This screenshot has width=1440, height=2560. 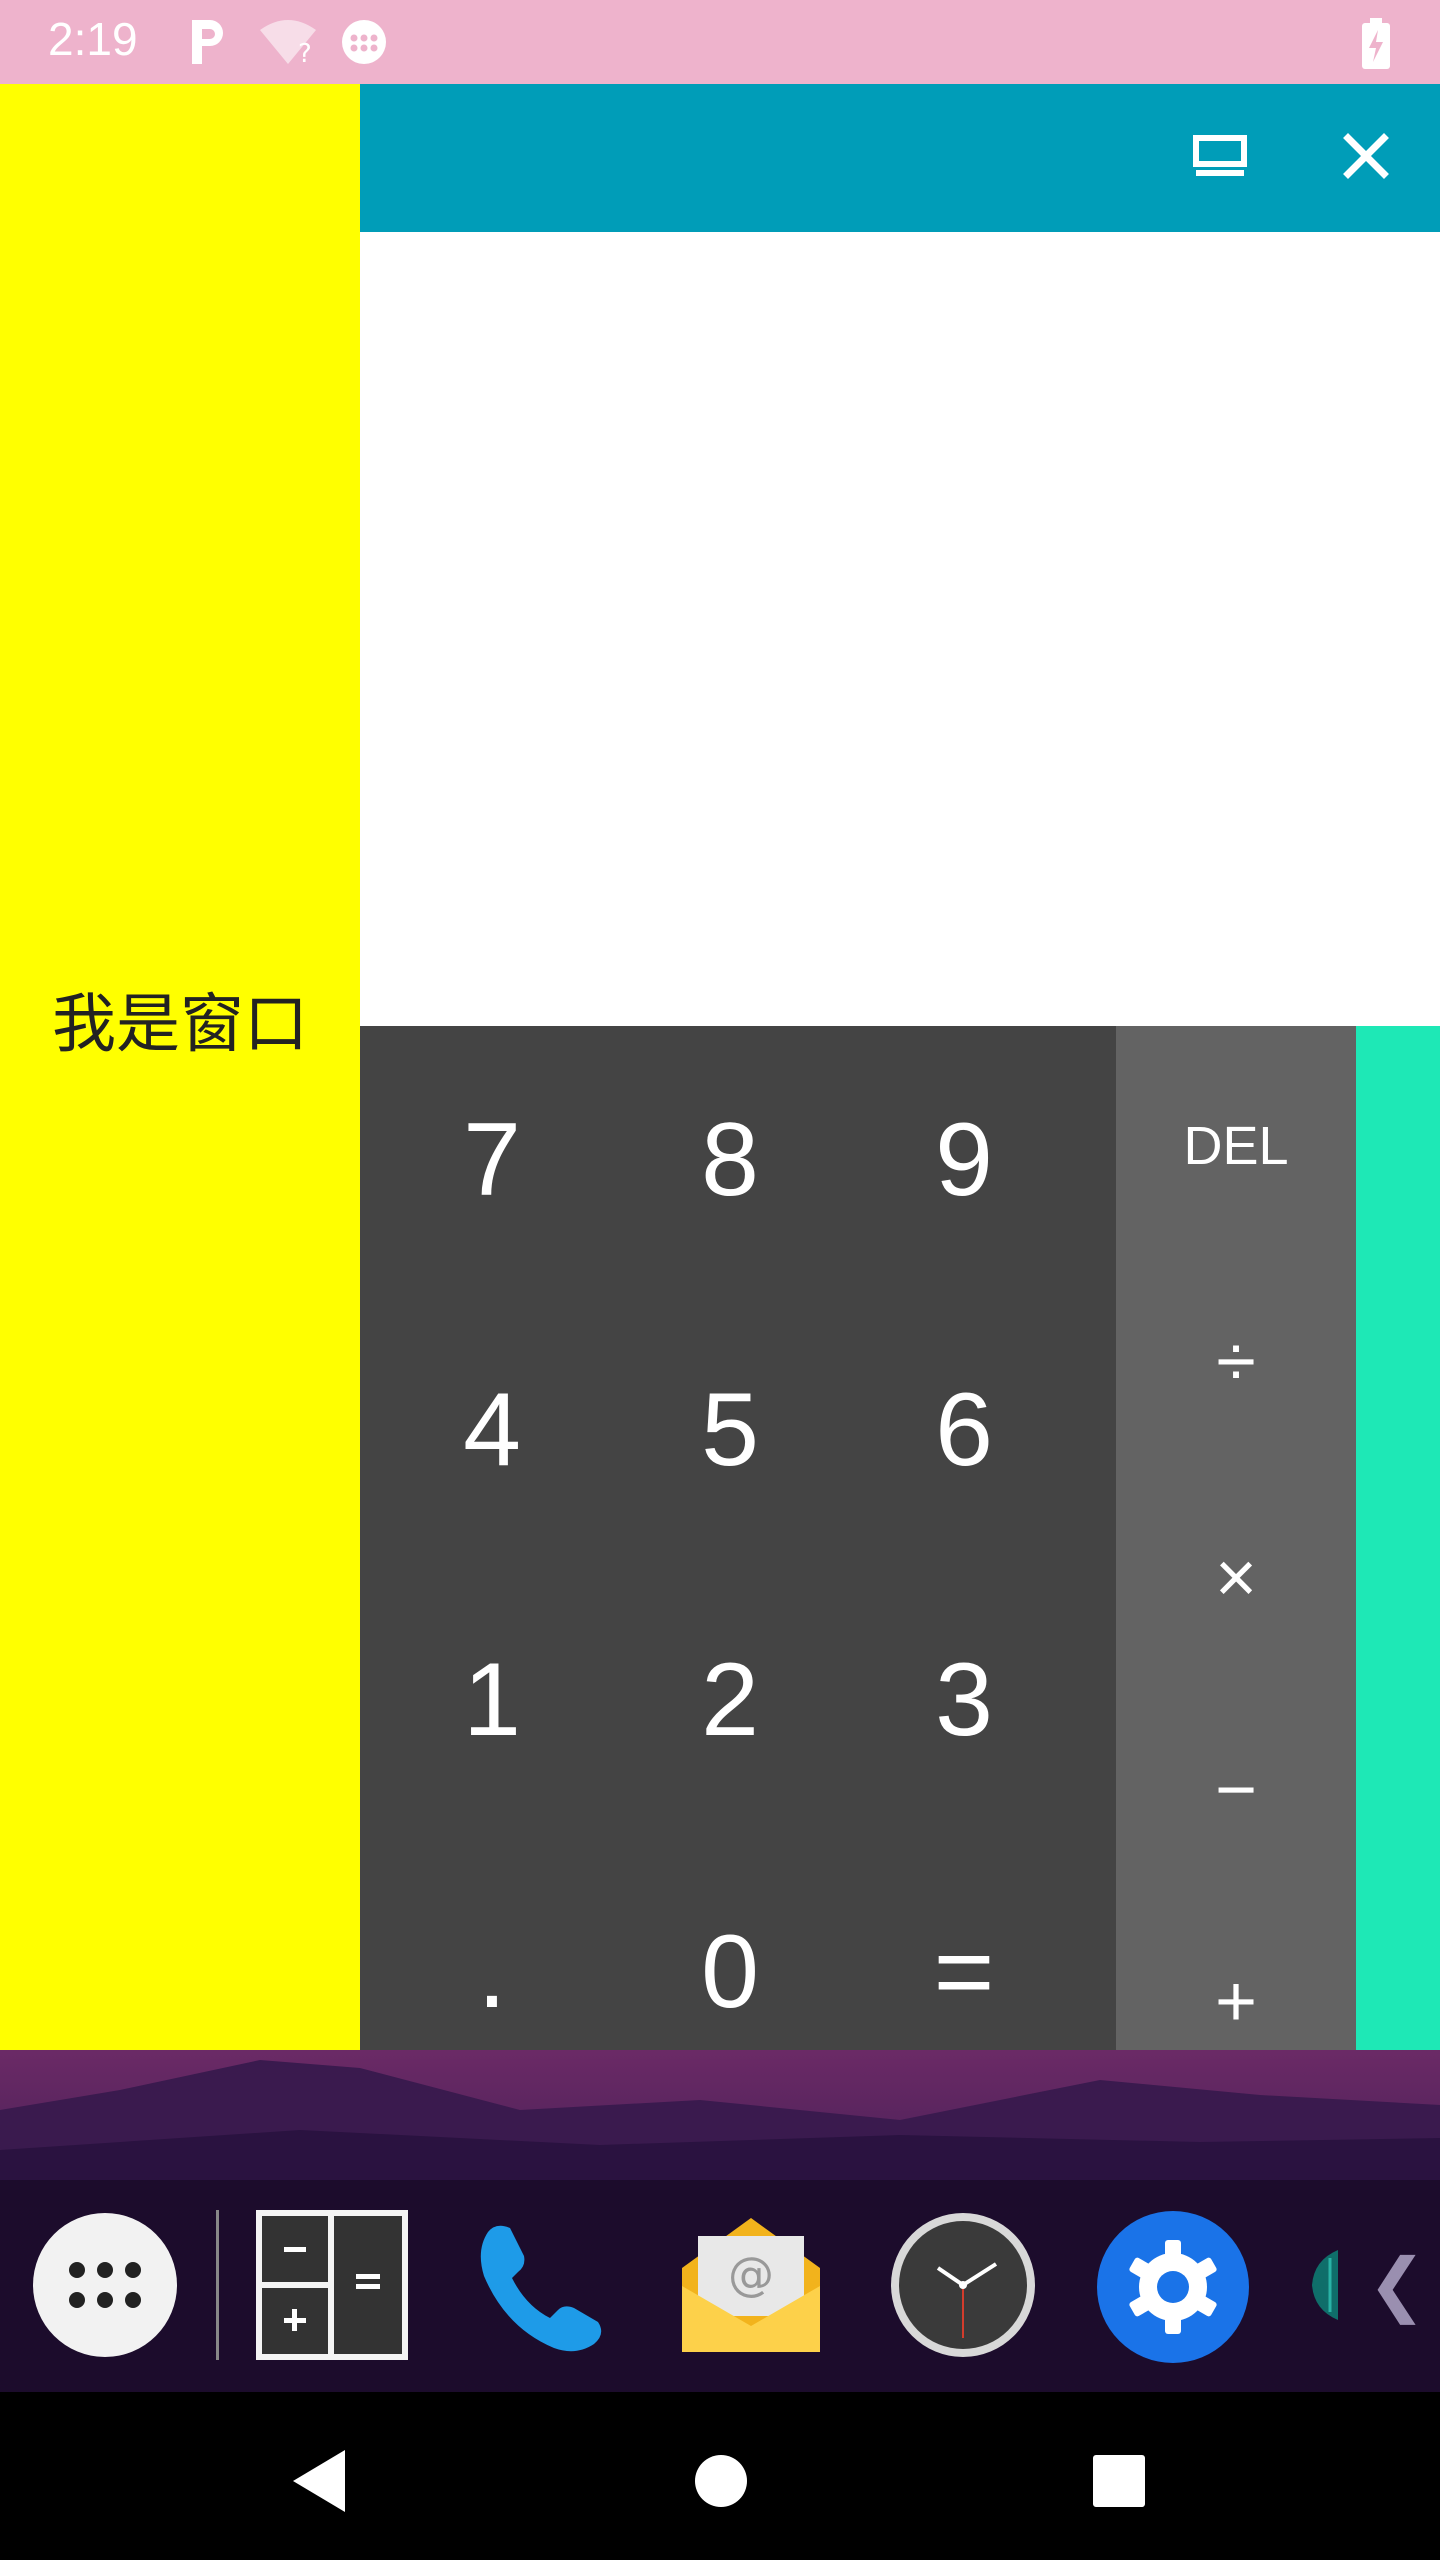 I want to click on key-multiply: ×, so click(x=1236, y=1578).